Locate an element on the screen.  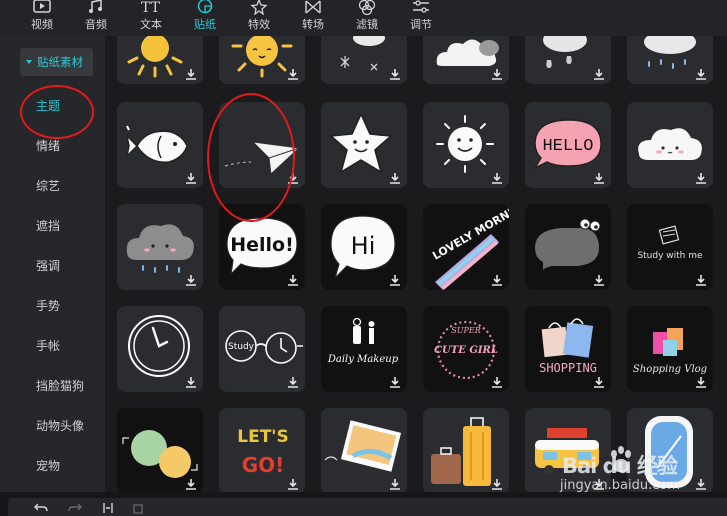
tab-label: 特效 is located at coordinates (259, 24).